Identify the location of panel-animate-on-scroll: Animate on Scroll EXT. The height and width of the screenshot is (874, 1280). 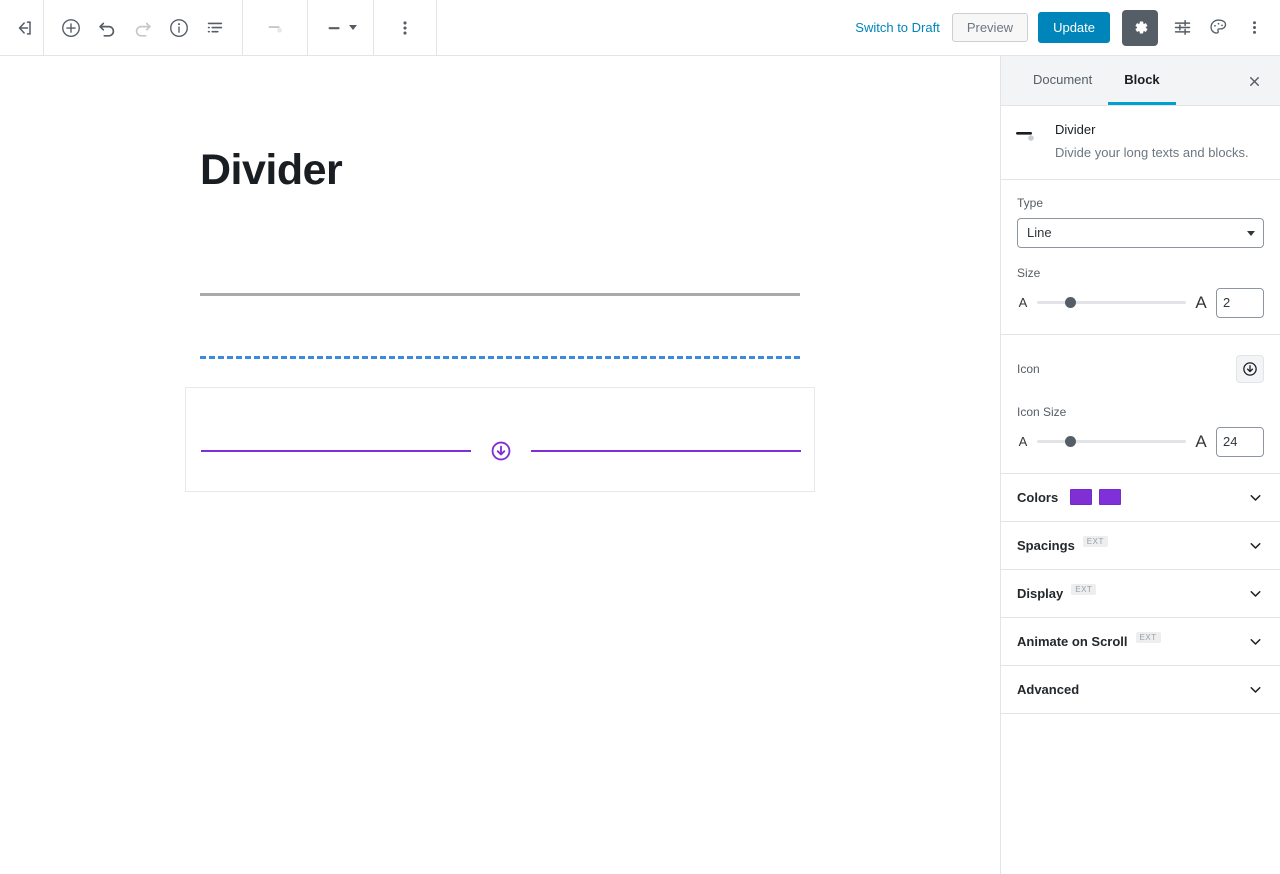
(1140, 642).